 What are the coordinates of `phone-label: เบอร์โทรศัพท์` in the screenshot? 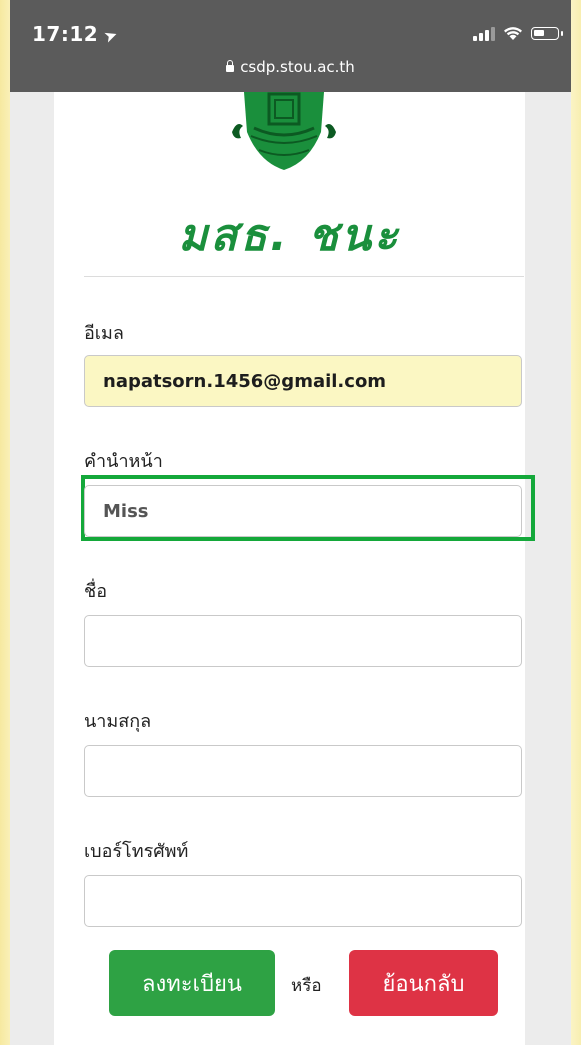 It's located at (136, 851).